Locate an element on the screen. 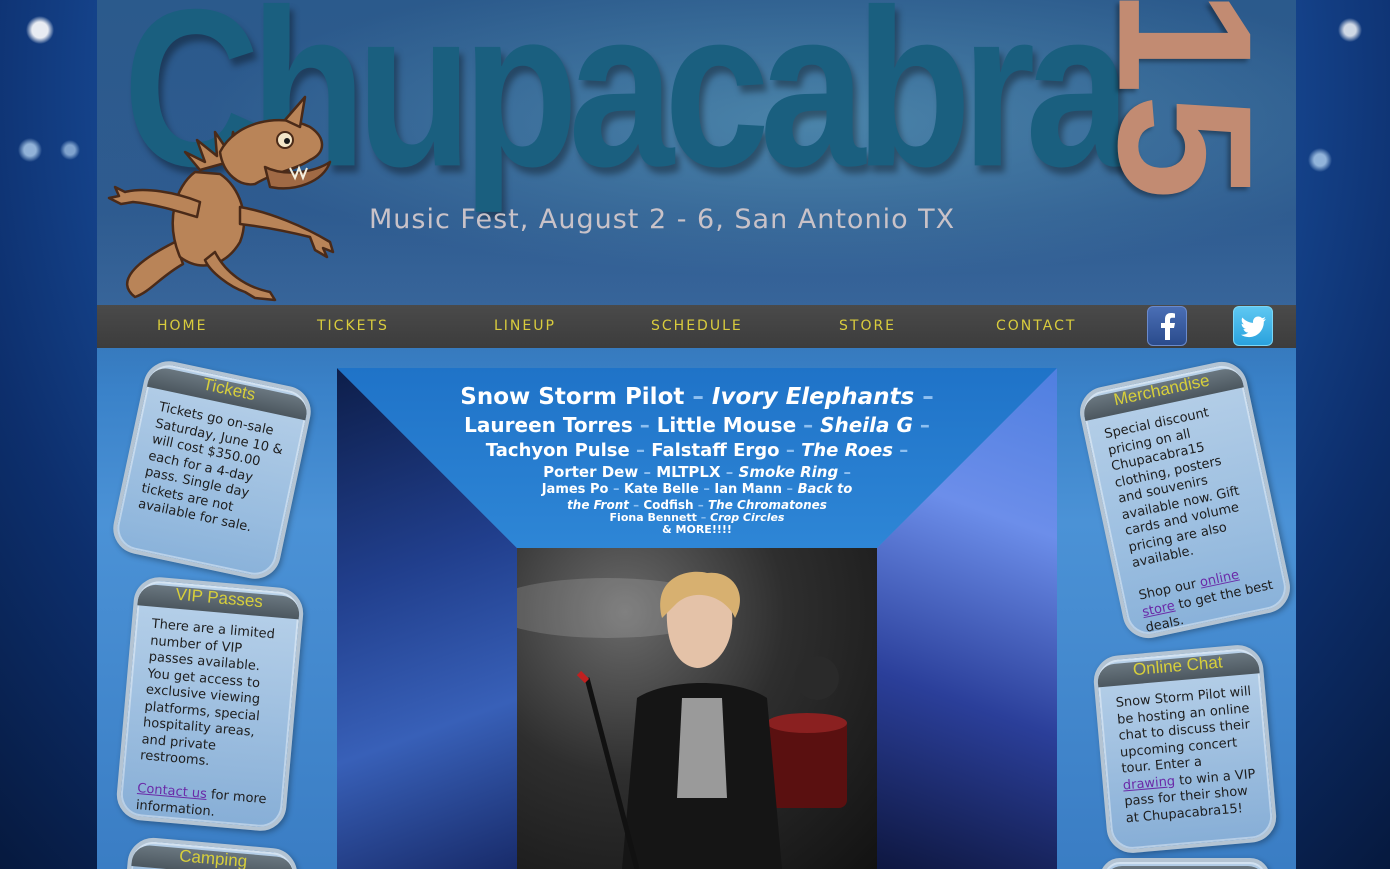  nav-home: HOME is located at coordinates (182, 326).